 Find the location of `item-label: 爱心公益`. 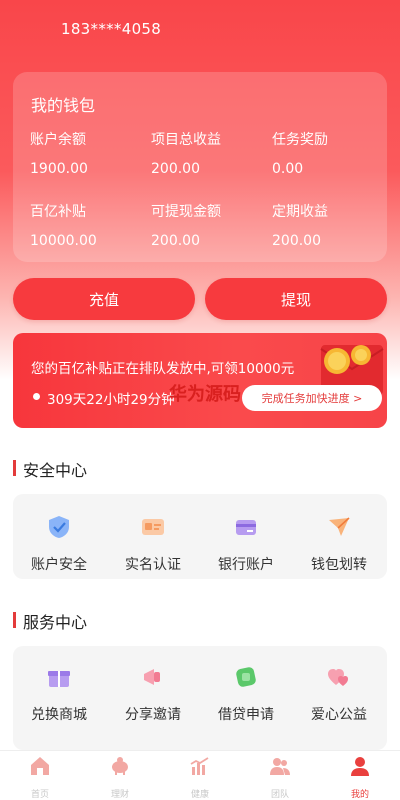

item-label: 爱心公益 is located at coordinates (339, 715).